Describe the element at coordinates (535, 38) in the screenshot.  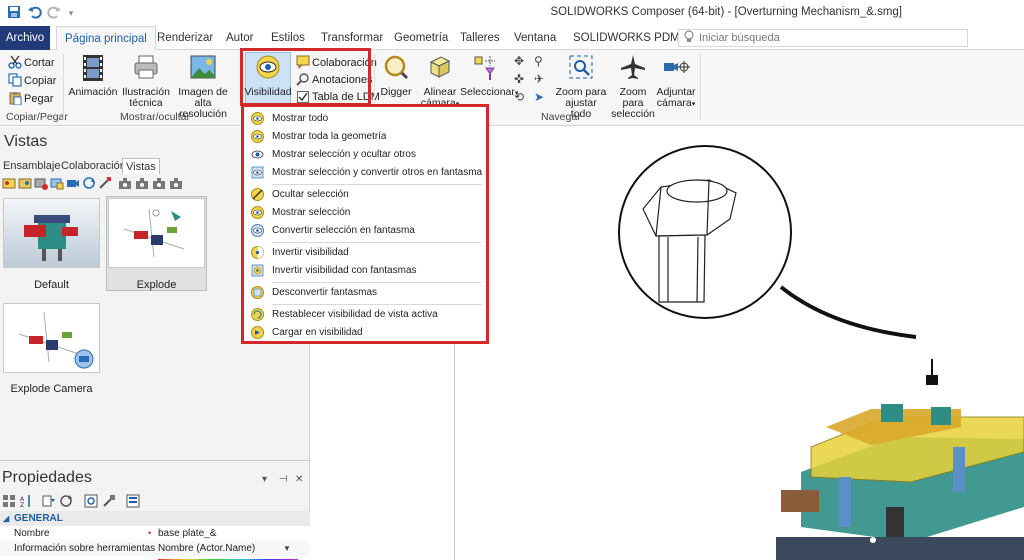
I see `tab-ventana: Ventana` at that location.